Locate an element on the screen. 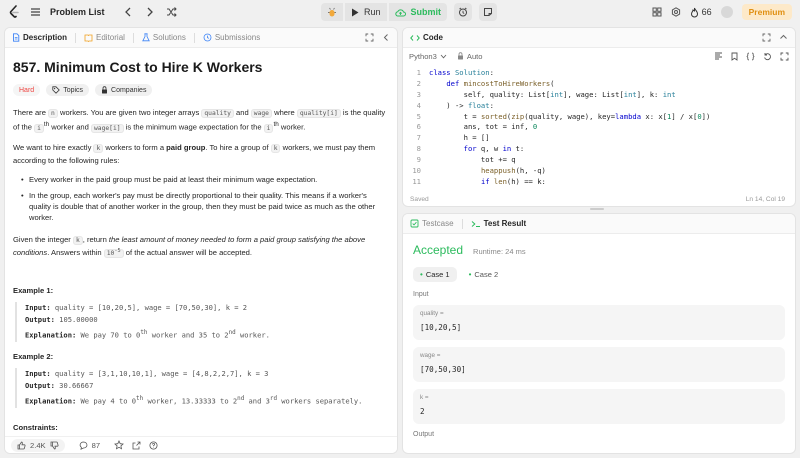 This screenshot has height=458, width=800. save-status: Saved is located at coordinates (419, 199).